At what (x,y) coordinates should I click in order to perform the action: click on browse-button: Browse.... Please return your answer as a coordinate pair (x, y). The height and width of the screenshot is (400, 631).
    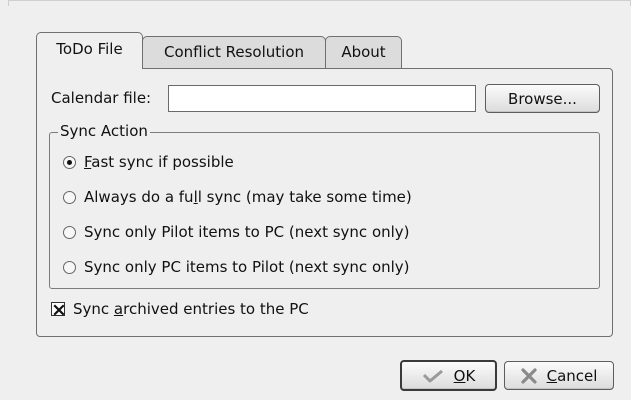
    Looking at the image, I should click on (542, 98).